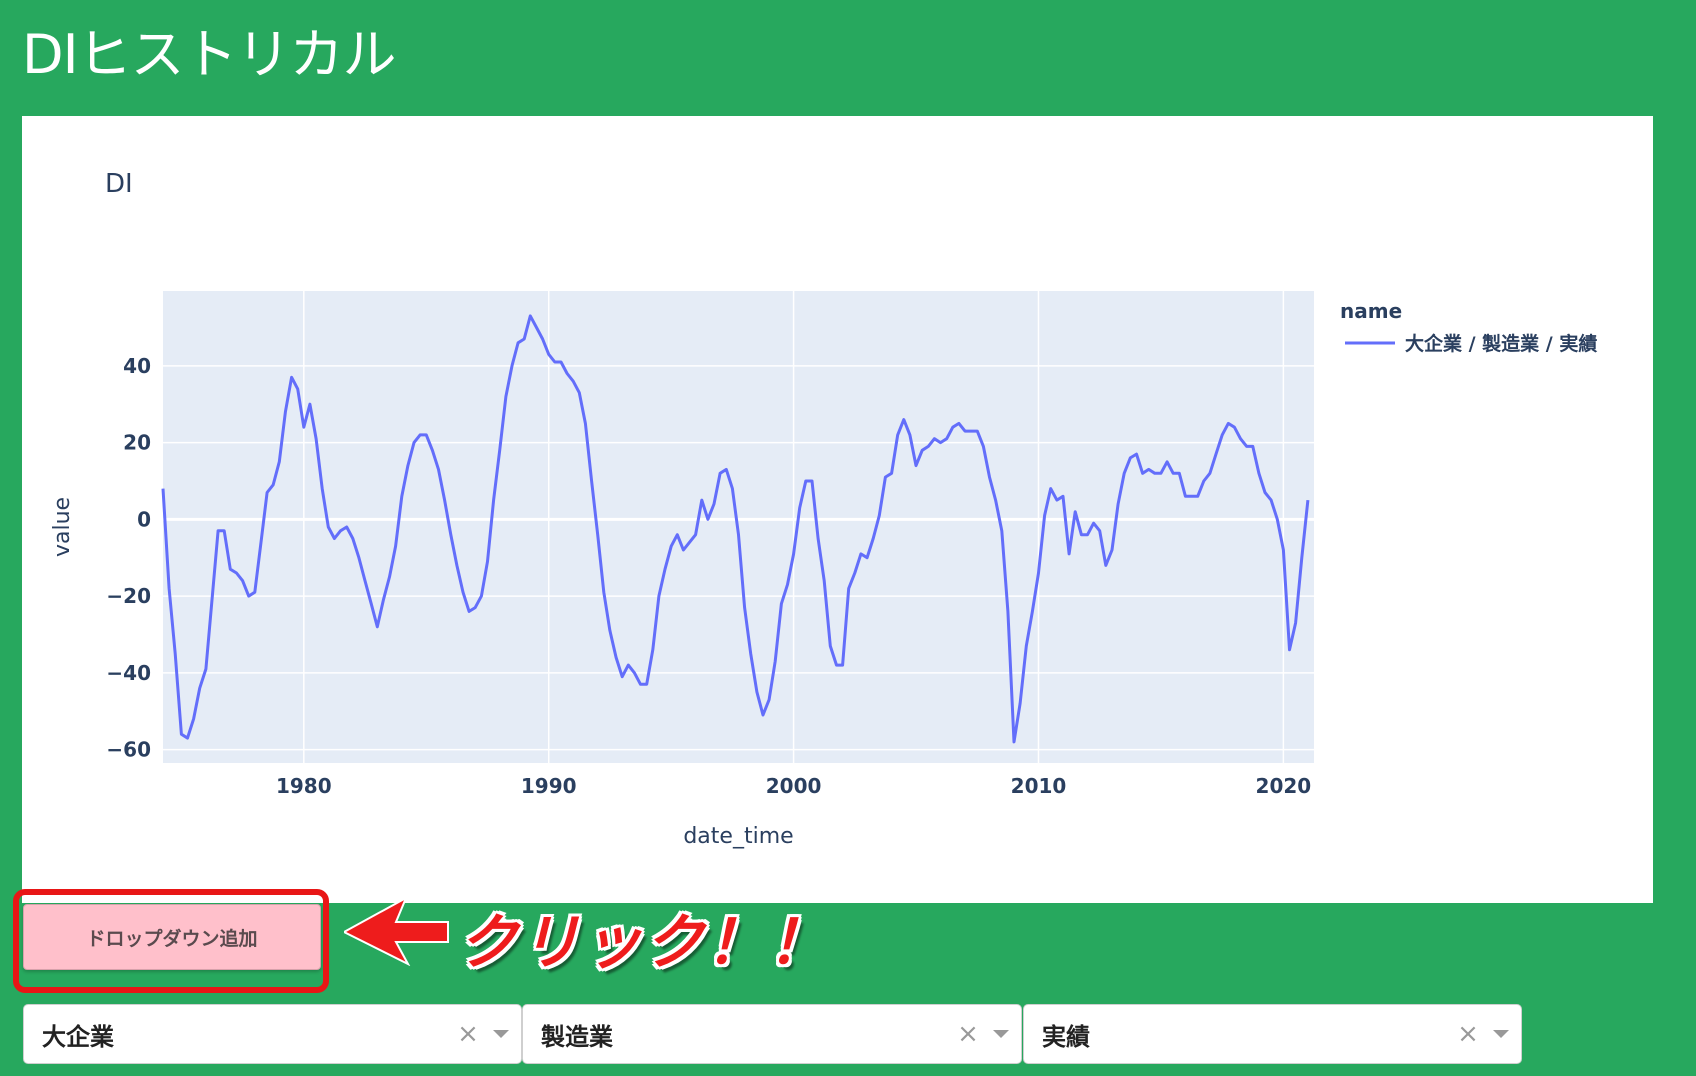 This screenshot has height=1076, width=1696. I want to click on chart-title: DI, so click(119, 184).